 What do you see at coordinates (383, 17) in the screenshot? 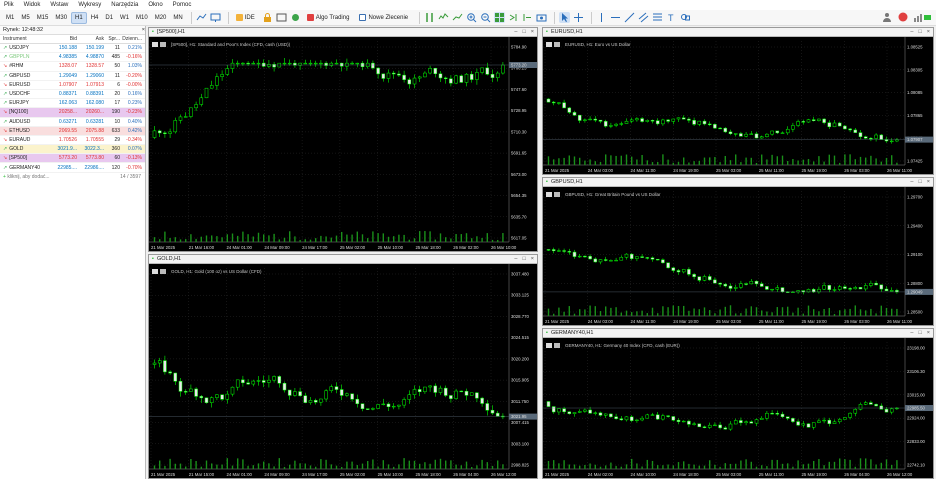
I see `new-order-button: Nowe Zlecenie` at bounding box center [383, 17].